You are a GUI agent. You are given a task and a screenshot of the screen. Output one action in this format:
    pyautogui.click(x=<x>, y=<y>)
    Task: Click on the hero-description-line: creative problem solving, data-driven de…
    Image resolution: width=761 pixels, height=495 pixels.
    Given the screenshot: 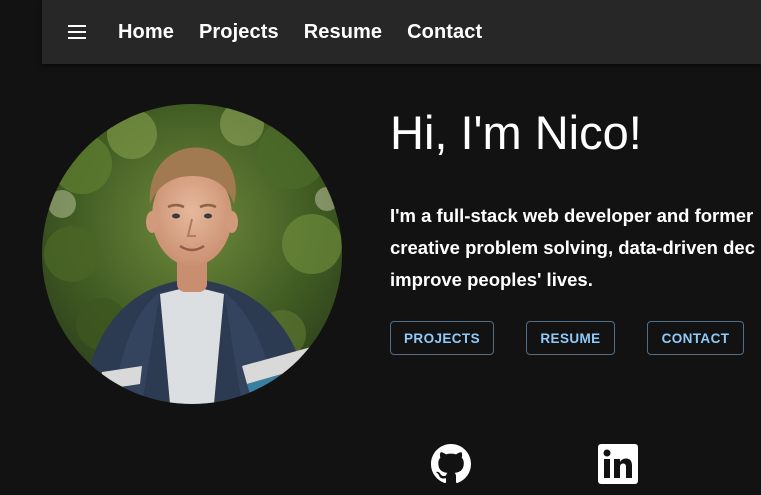 What is the action you would take?
    pyautogui.click(x=572, y=247)
    